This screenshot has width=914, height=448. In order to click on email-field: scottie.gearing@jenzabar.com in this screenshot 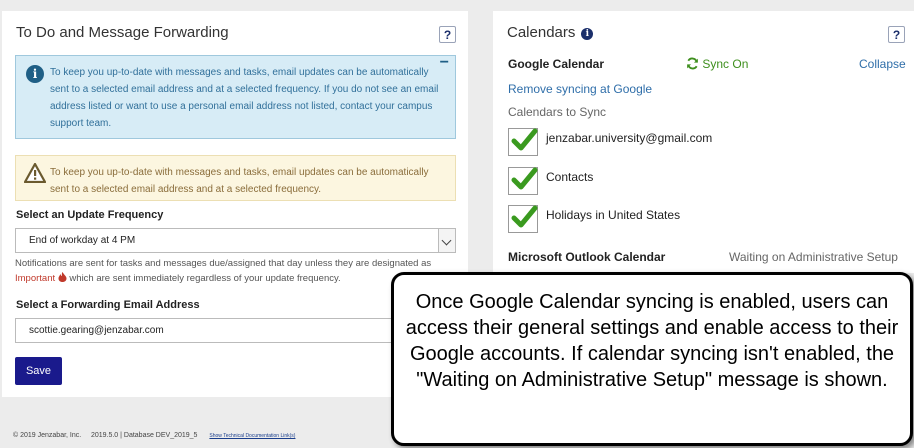, I will do `click(235, 330)`.